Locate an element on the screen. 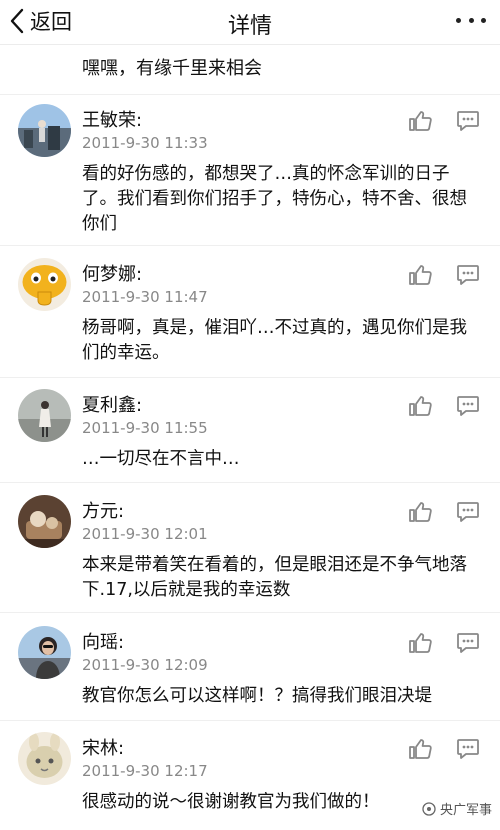 This screenshot has width=500, height=830. watermark: 央广军事 is located at coordinates (457, 808).